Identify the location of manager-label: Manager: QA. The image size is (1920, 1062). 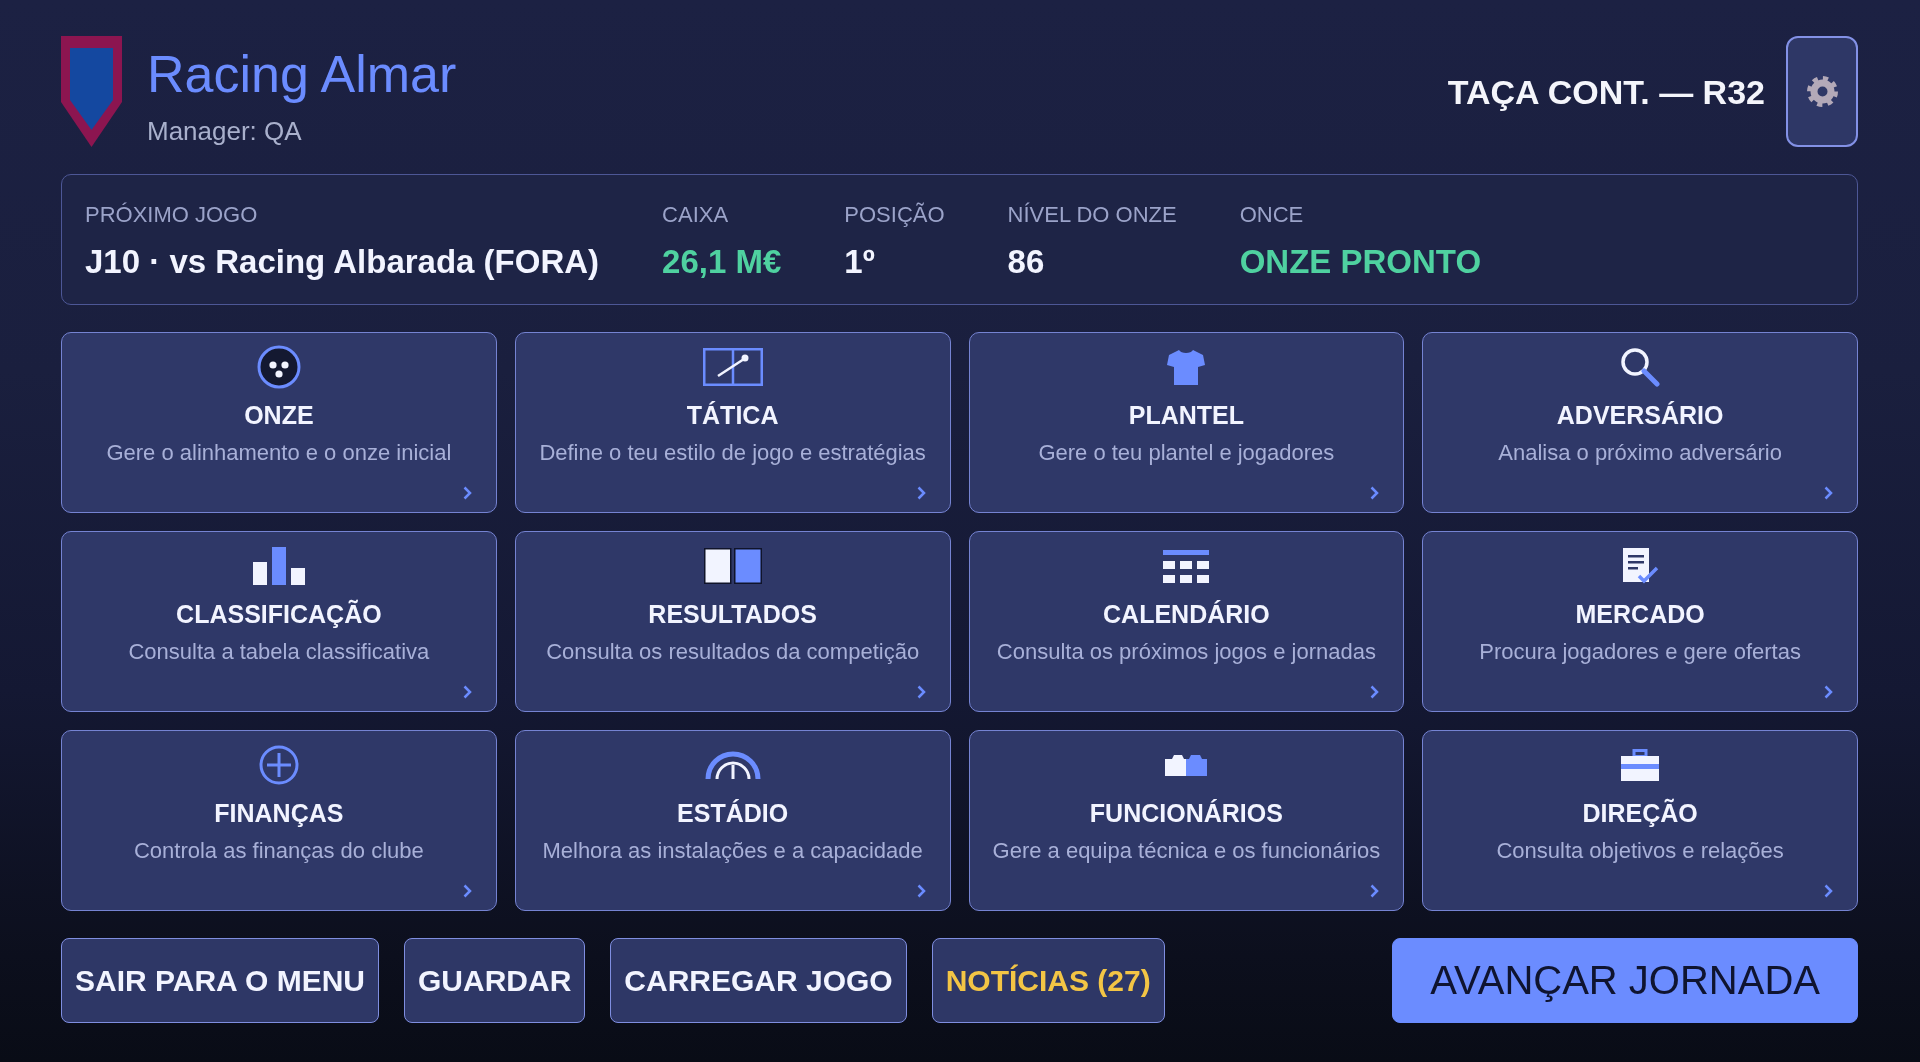
(224, 131).